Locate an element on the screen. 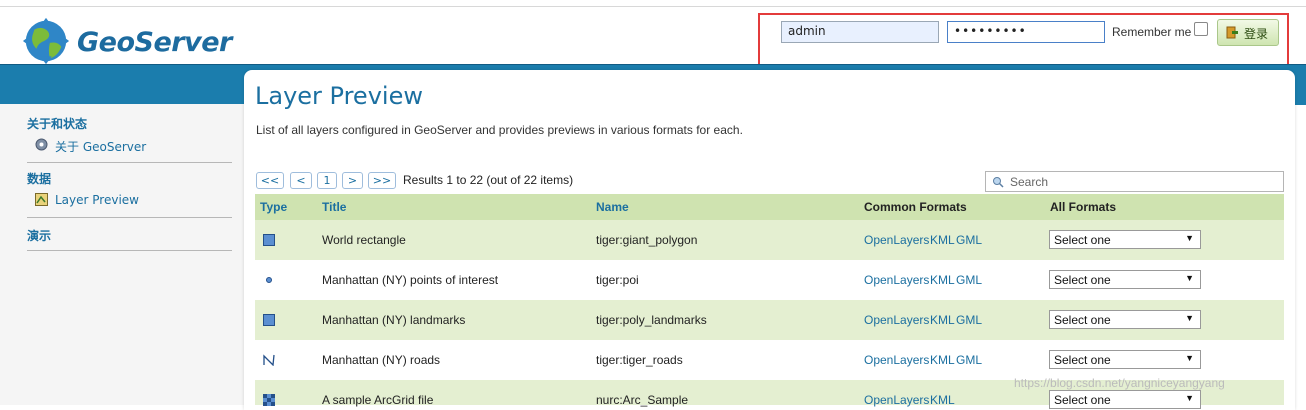 Image resolution: width=1306 pixels, height=410 pixels. remember-me-checkbox is located at coordinates (1201, 29).